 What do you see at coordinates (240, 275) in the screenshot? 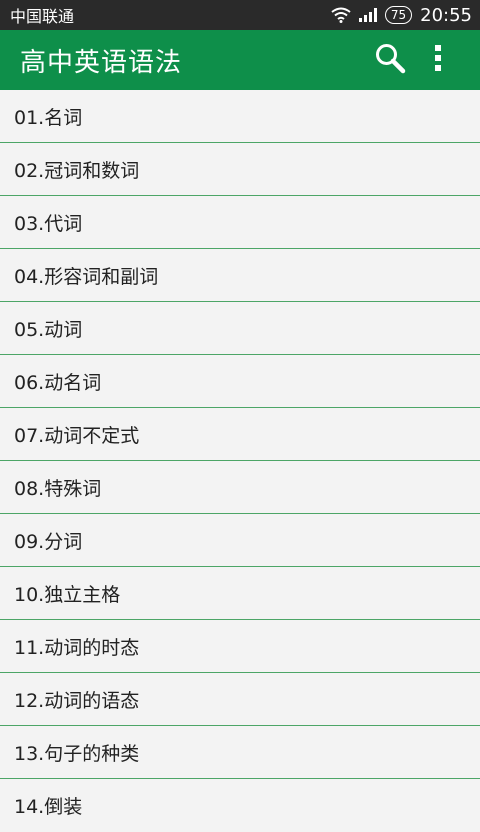
I see `list-item: 04.形容词和副词` at bounding box center [240, 275].